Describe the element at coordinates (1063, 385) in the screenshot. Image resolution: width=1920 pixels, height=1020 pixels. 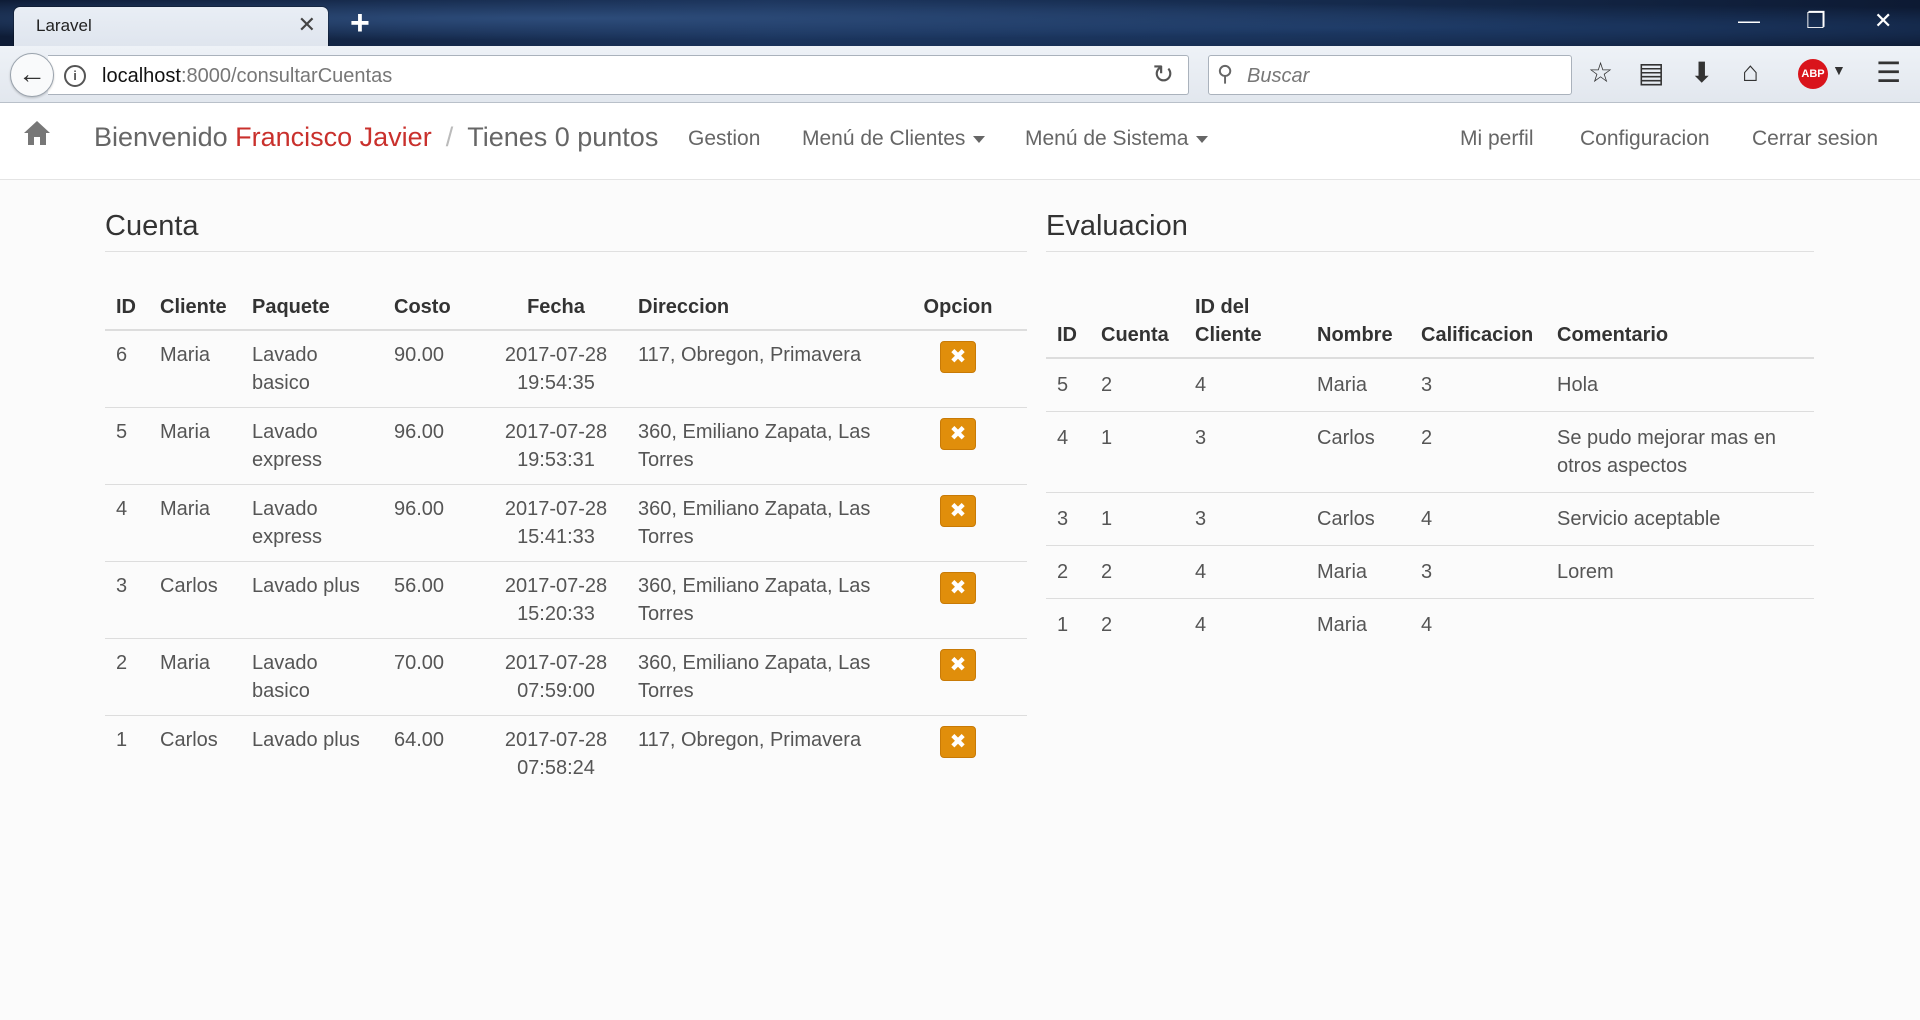
I see `cell-id: 5` at that location.